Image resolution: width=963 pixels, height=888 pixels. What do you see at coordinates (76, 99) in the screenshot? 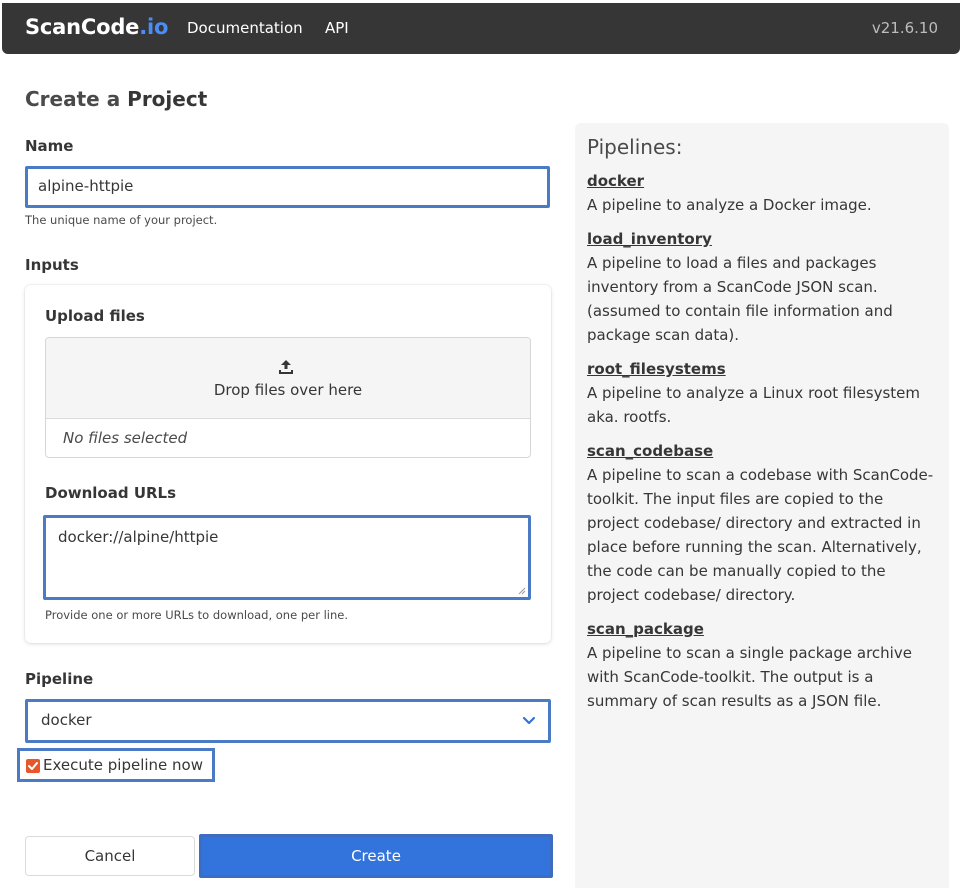
I see `page-title-prefix: Create a` at bounding box center [76, 99].